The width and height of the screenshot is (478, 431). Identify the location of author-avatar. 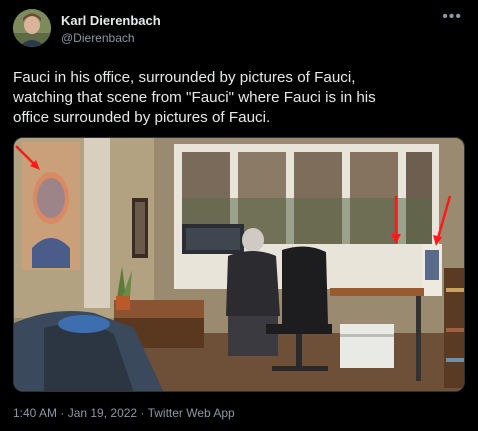
(32, 28).